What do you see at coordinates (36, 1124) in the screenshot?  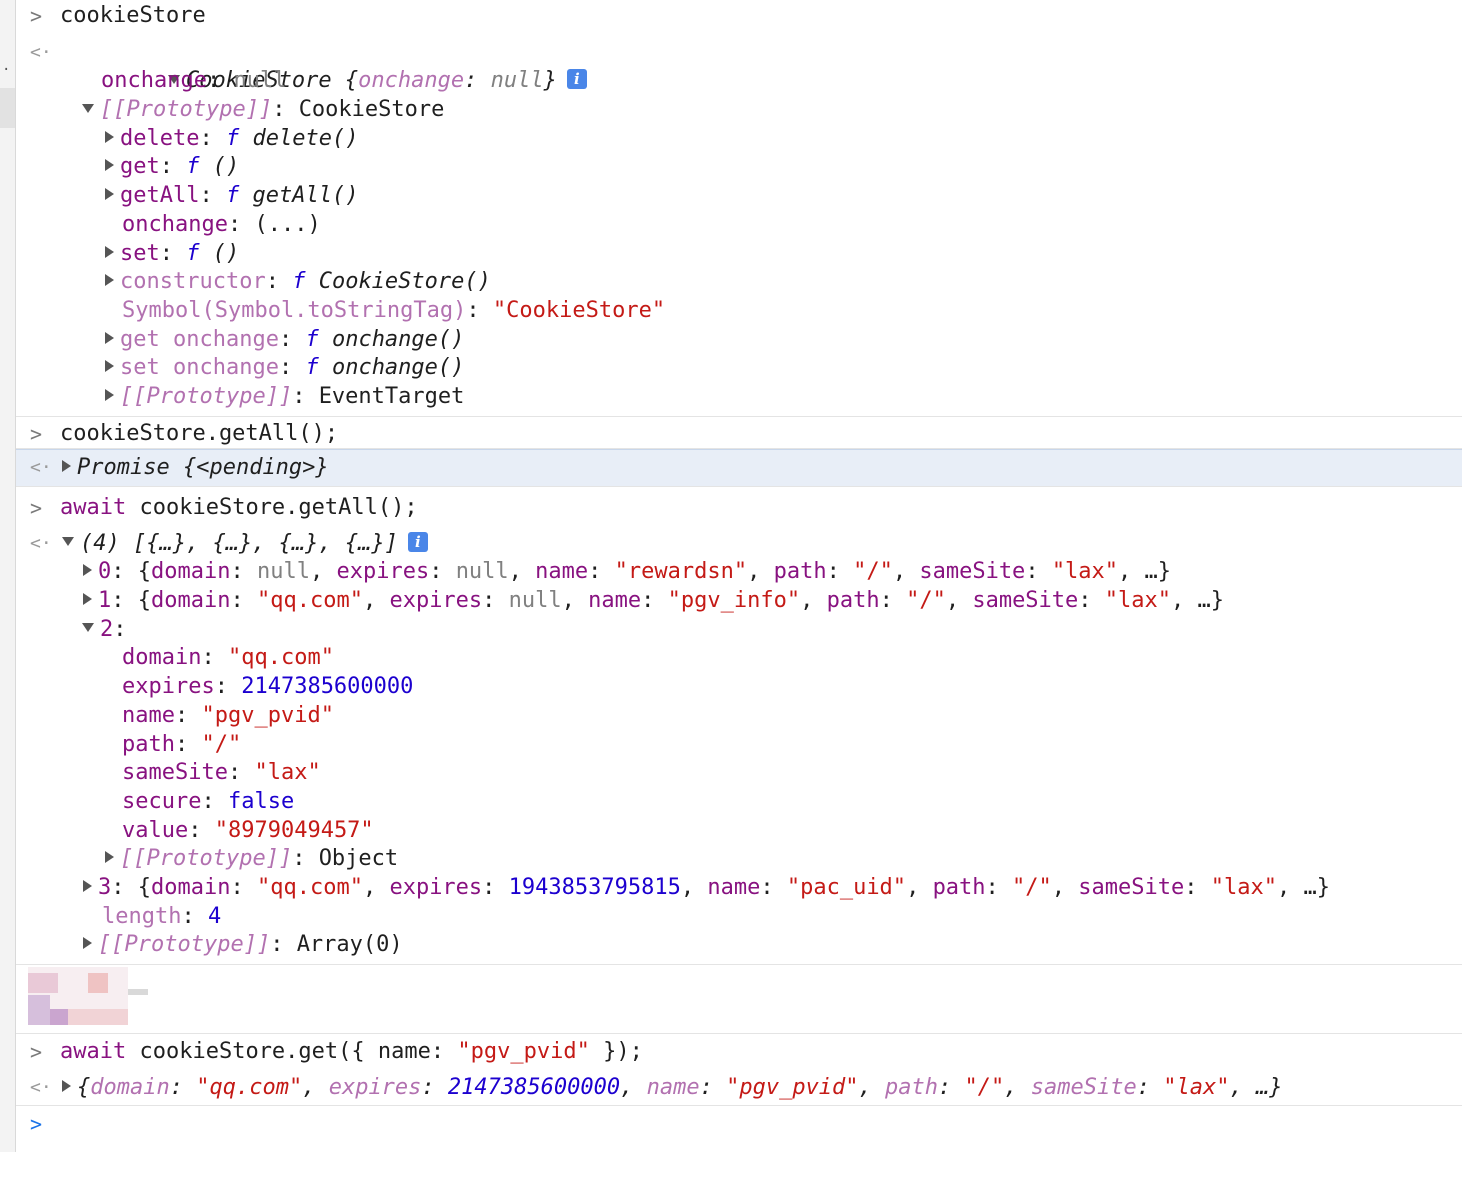 I see `prompt-caret-icon: >` at bounding box center [36, 1124].